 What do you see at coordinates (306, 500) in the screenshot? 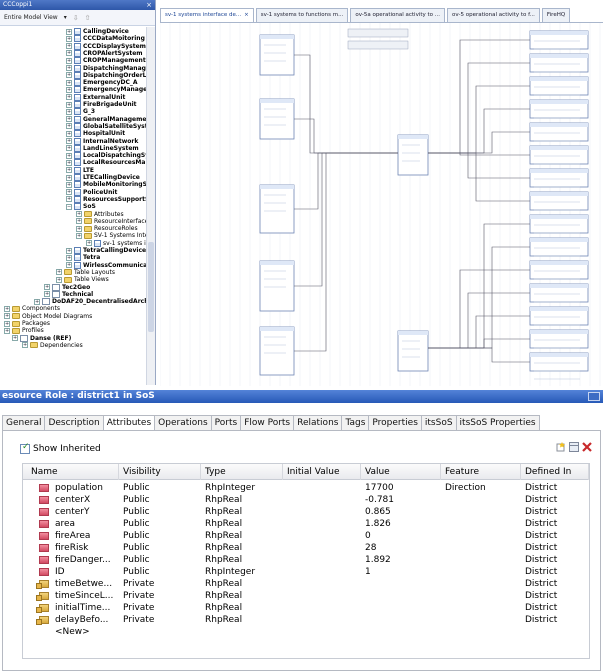
I see `table-row: centerX Public RhpReal -0.781 District` at bounding box center [306, 500].